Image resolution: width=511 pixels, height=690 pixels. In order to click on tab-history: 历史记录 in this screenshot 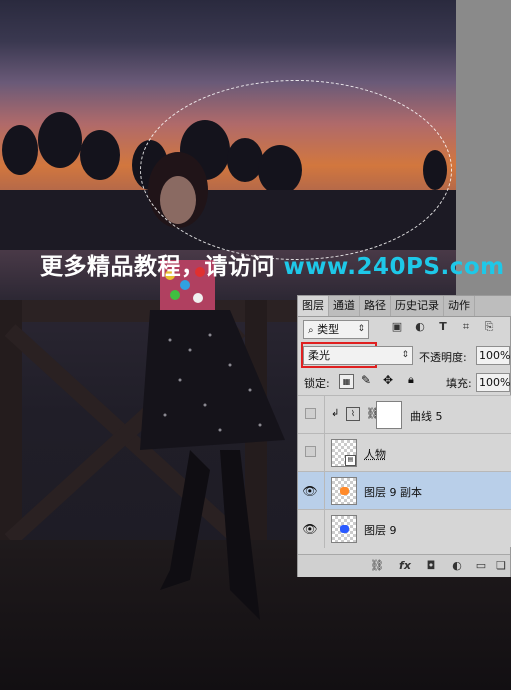, I will do `click(417, 306)`.